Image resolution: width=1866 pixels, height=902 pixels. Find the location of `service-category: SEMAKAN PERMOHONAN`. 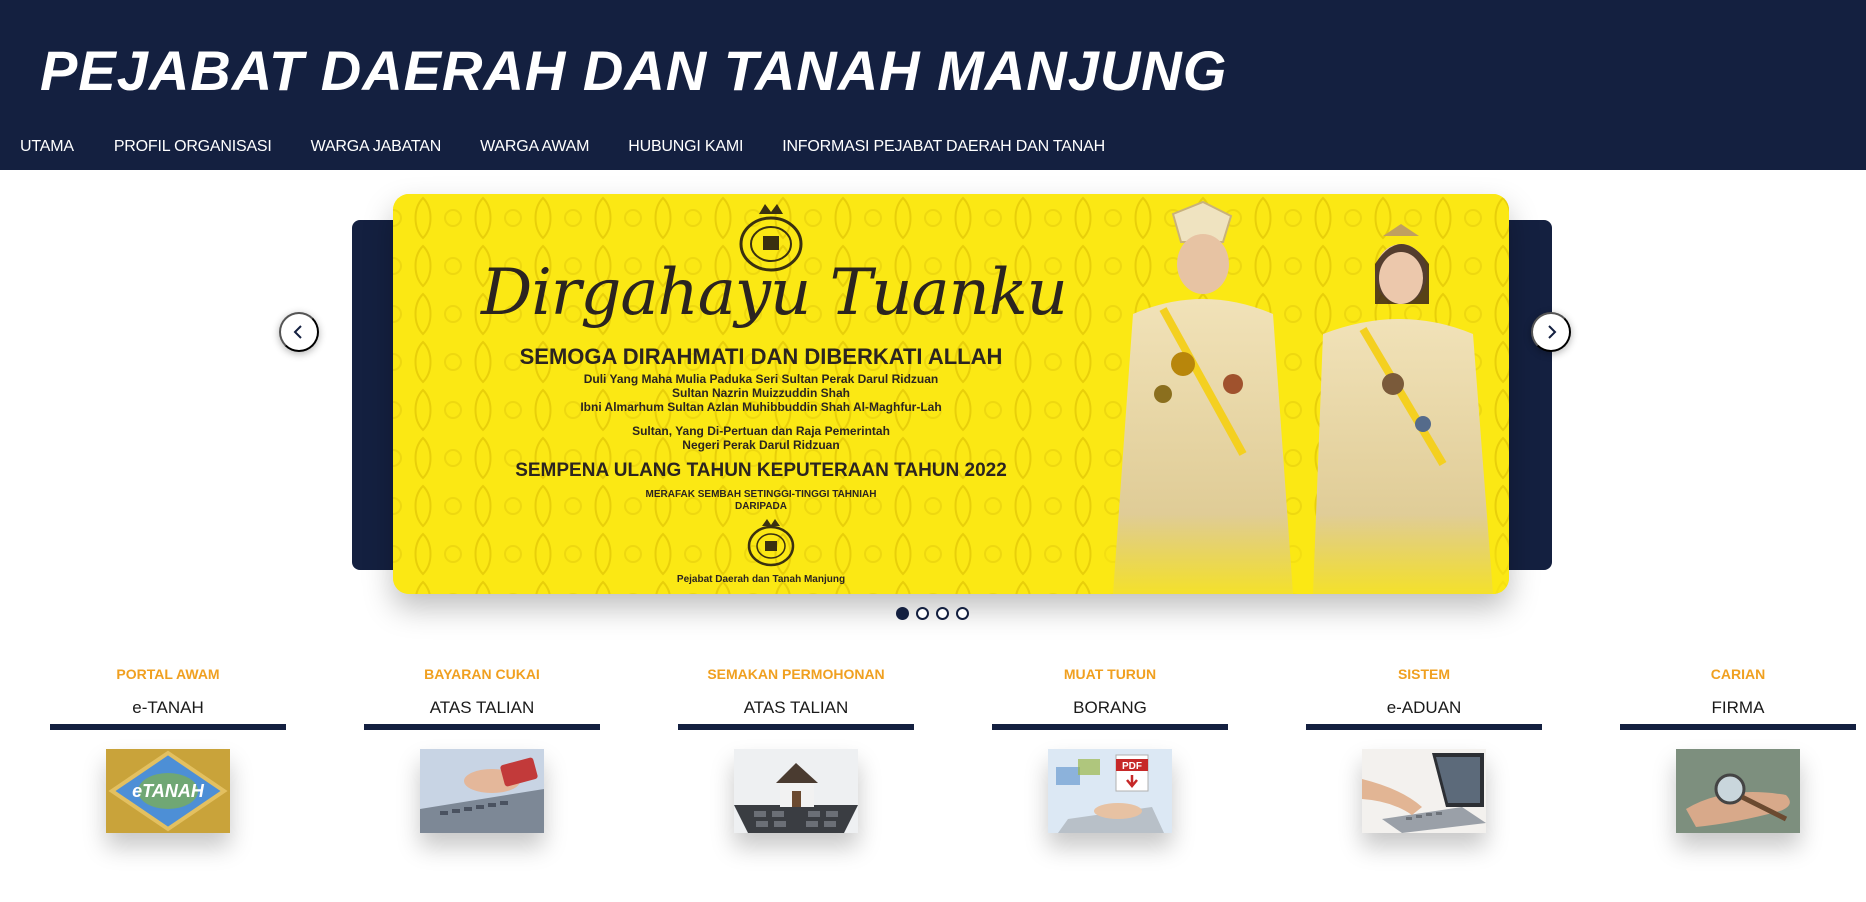

service-category: SEMAKAN PERMOHONAN is located at coordinates (796, 674).